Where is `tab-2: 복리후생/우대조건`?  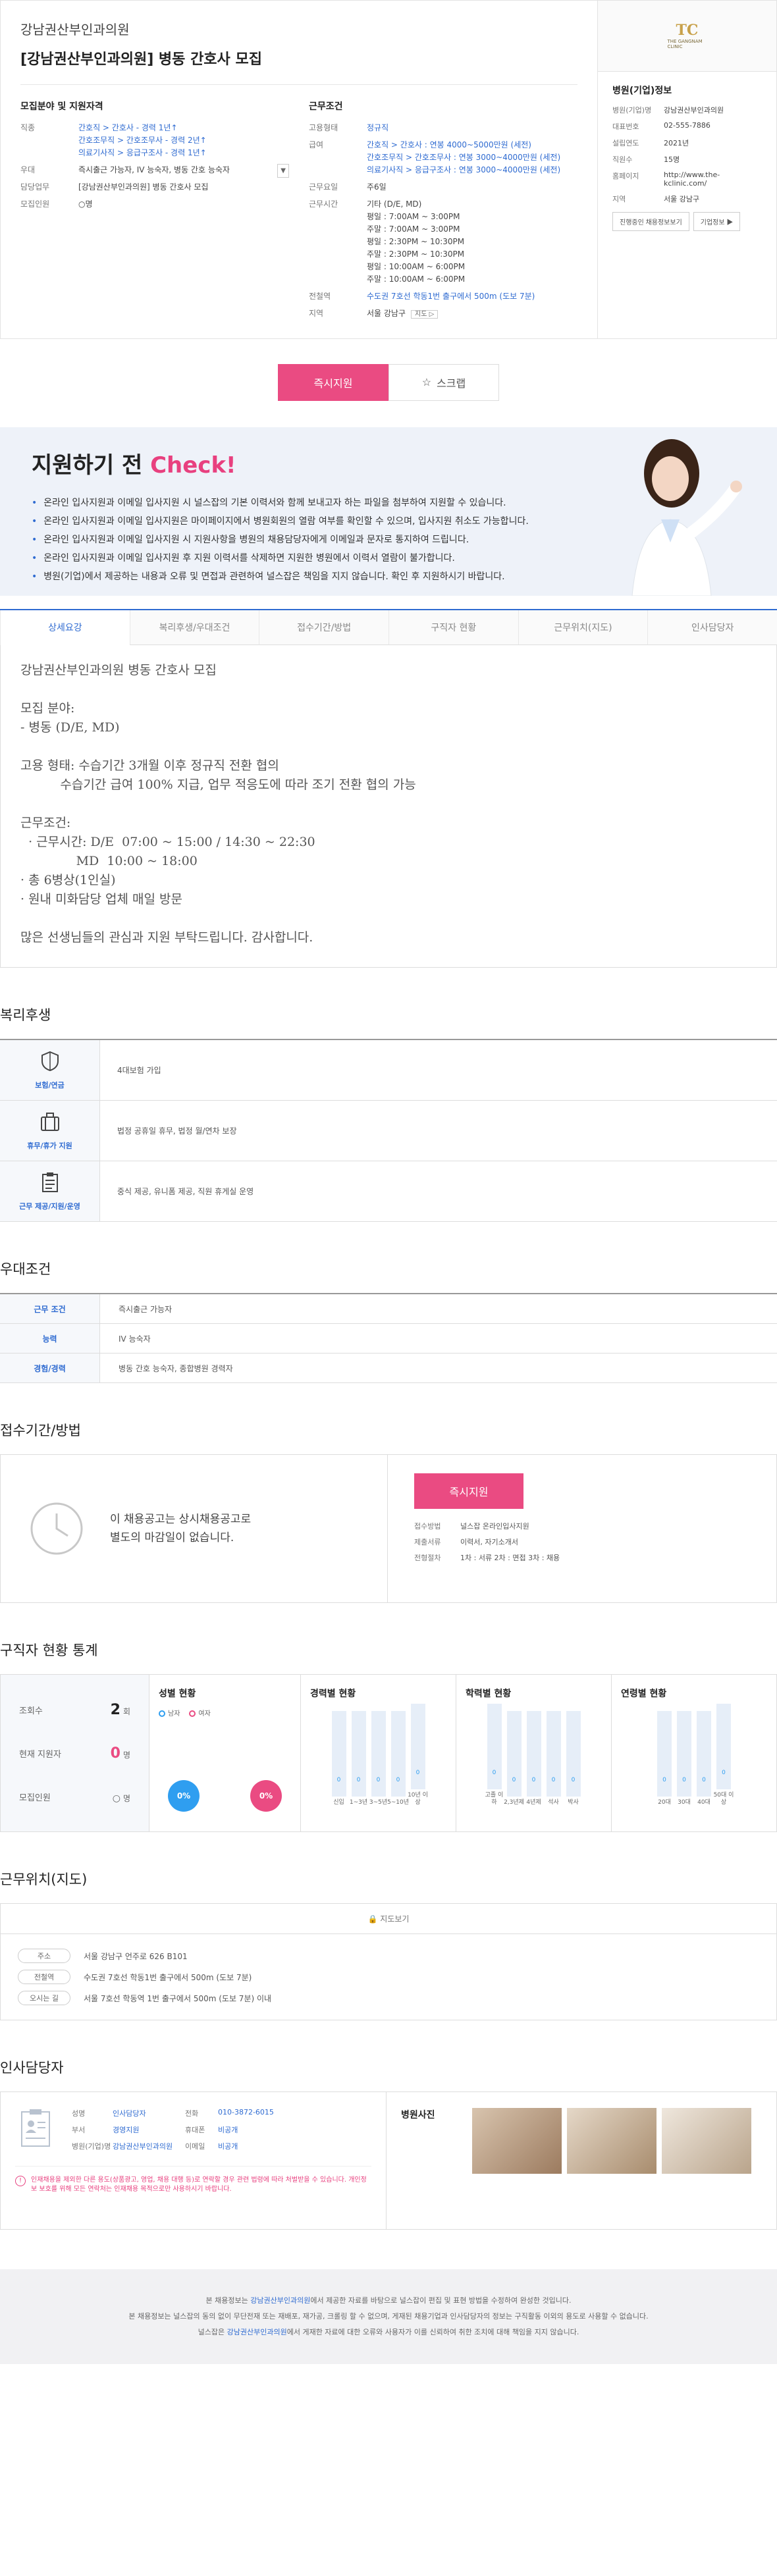
tab-2: 복리후생/우대조건 is located at coordinates (194, 627).